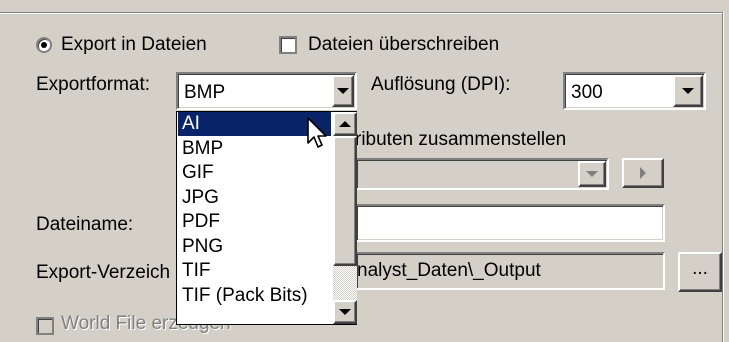  I want to click on filename-input, so click(510, 223).